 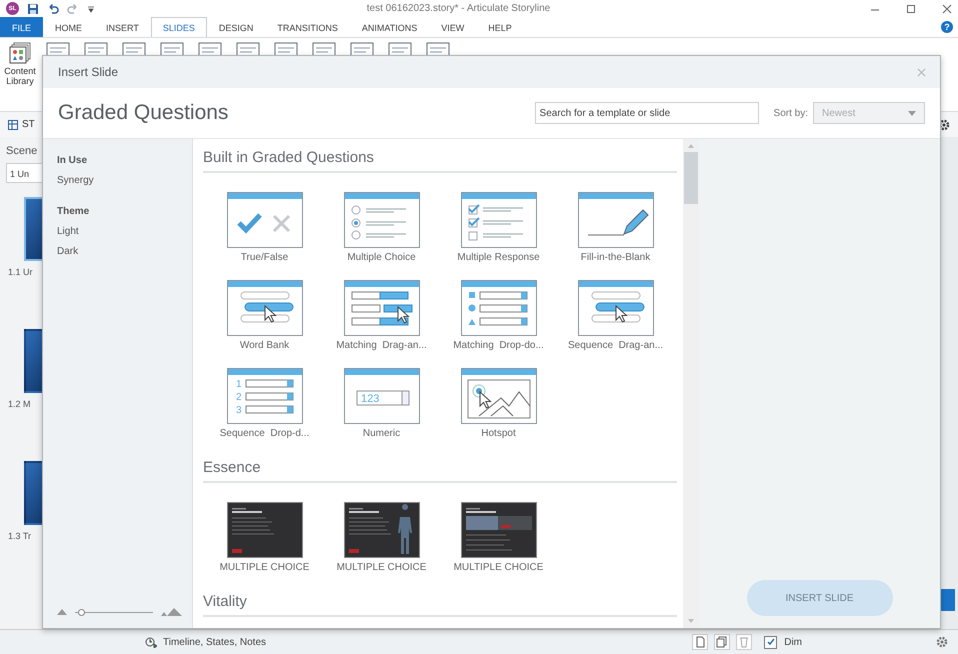 I want to click on check-and-cross-icon, so click(x=264, y=220).